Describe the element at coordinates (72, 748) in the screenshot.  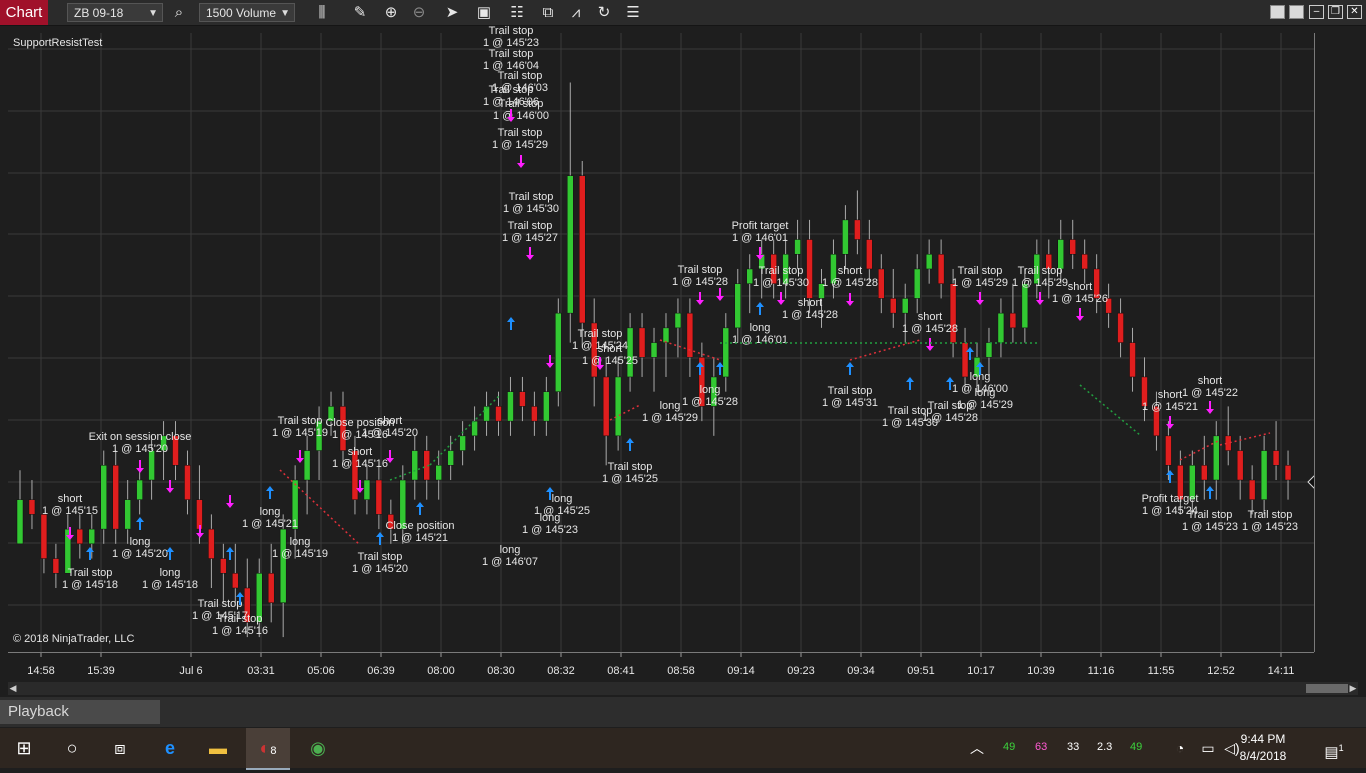
I see `cortana-icon: ○` at that location.